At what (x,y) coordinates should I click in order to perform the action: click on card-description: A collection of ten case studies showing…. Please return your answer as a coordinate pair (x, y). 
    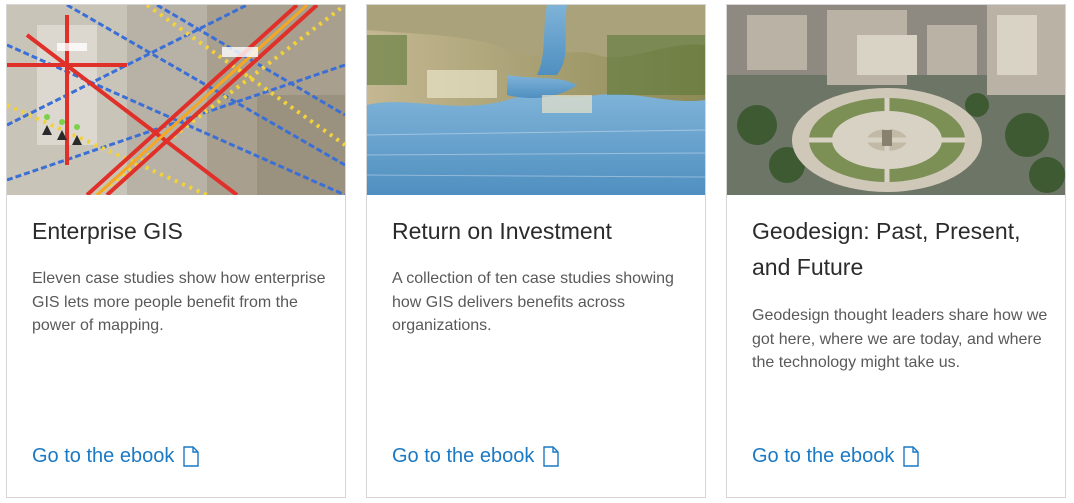
    Looking at the image, I should click on (533, 302).